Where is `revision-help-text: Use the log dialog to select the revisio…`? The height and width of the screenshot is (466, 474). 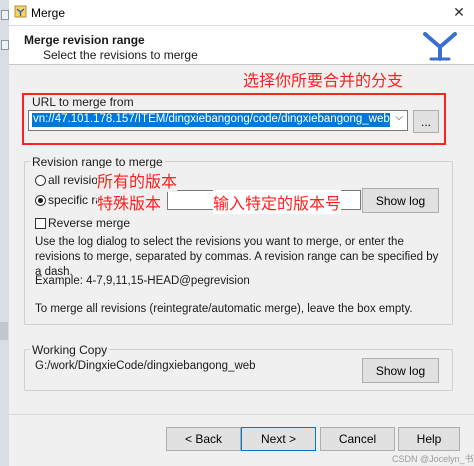 revision-help-text: Use the log dialog to select the revisio… is located at coordinates (237, 257).